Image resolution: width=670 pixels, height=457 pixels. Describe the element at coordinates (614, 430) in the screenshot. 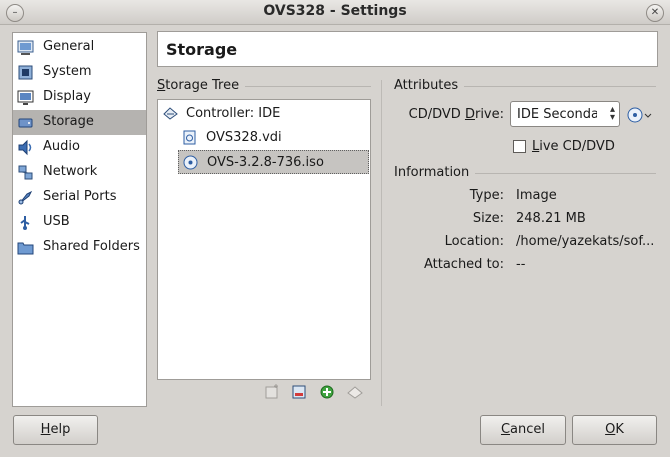

I see `ok-button: OK` at that location.